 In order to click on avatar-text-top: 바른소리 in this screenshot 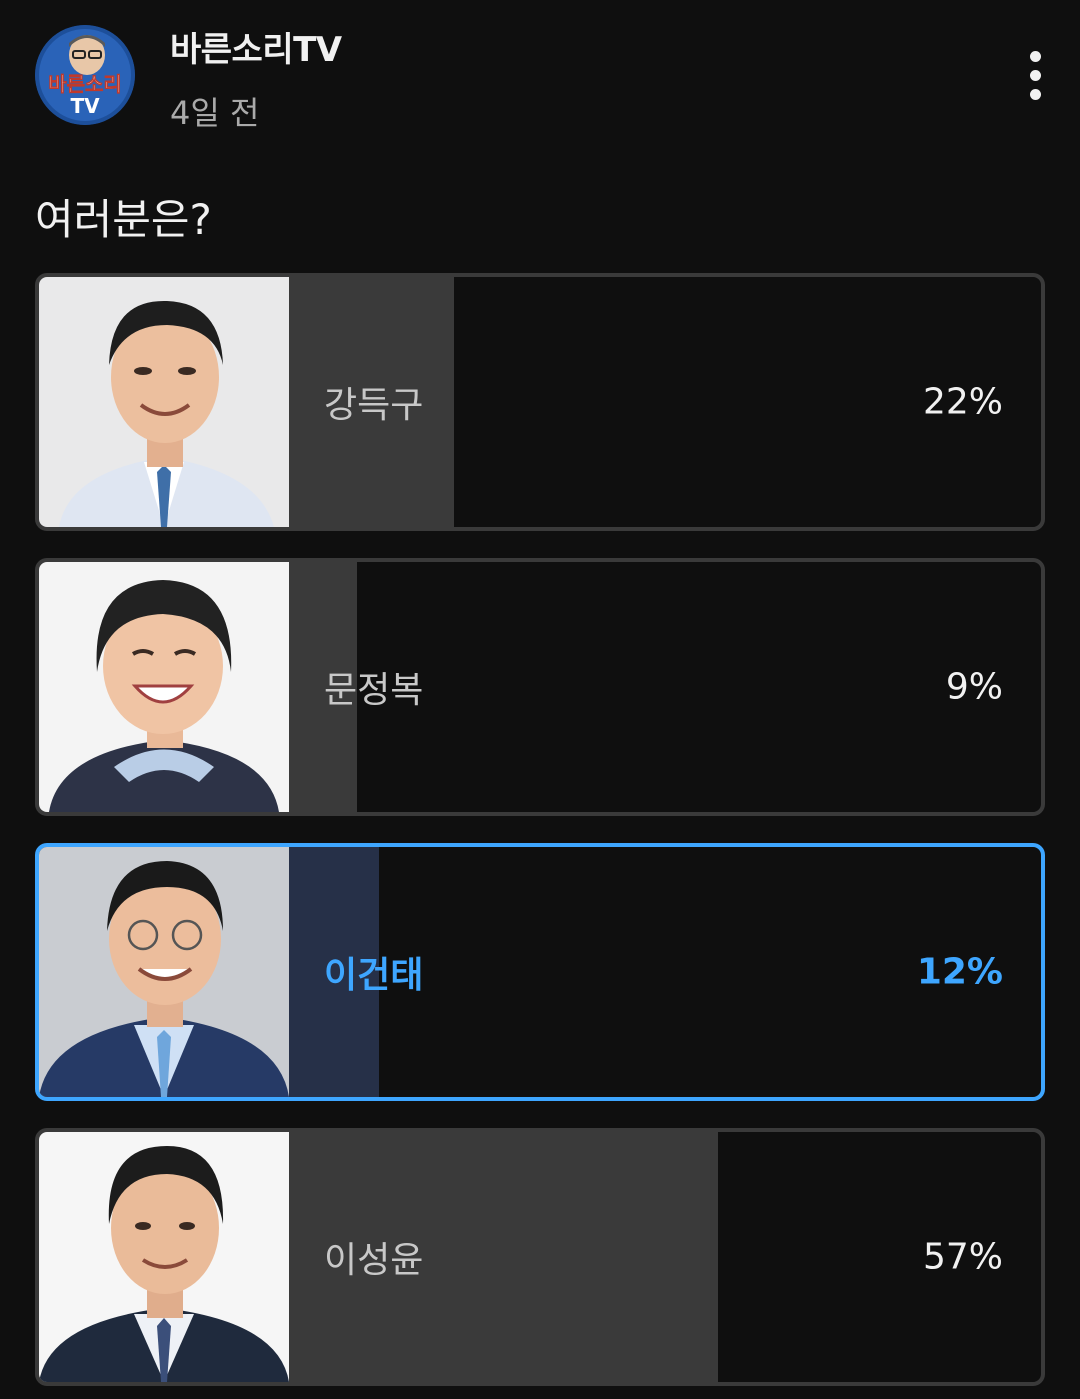, I will do `click(85, 84)`.